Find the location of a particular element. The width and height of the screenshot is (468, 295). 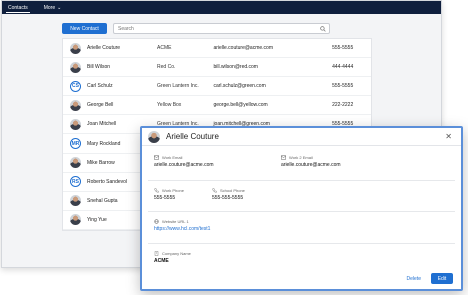

contact-email: george.bell@yellow.com is located at coordinates (240, 105).